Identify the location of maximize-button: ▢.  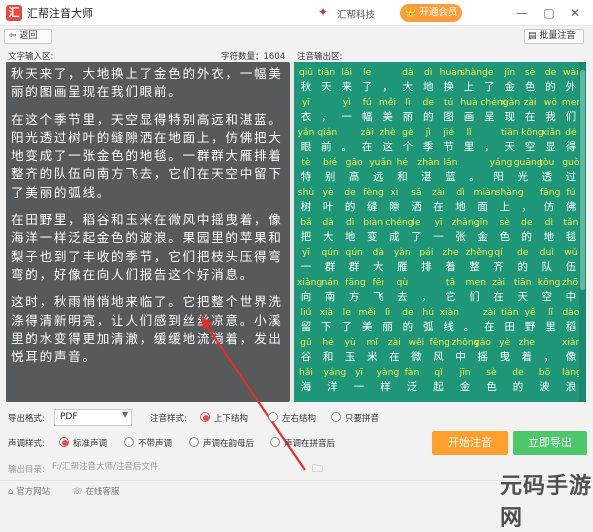
(549, 13).